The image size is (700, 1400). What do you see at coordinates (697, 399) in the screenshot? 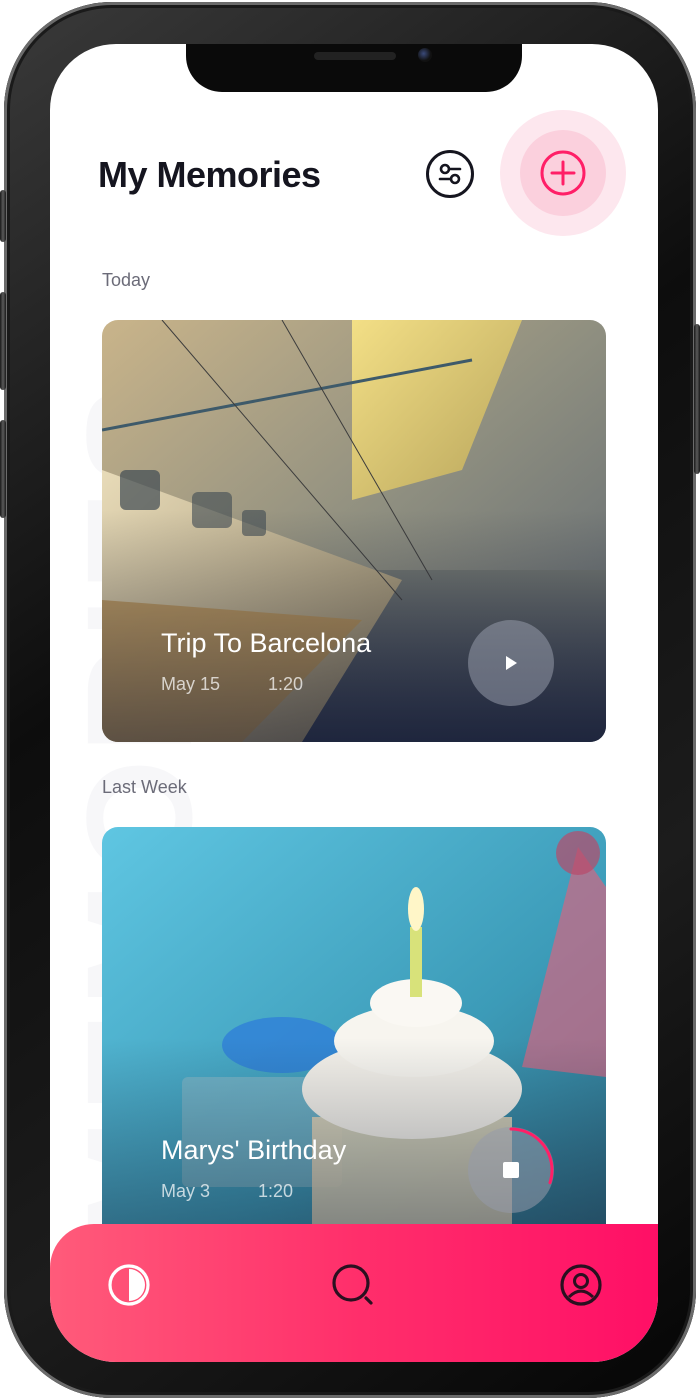
I see `power-button` at bounding box center [697, 399].